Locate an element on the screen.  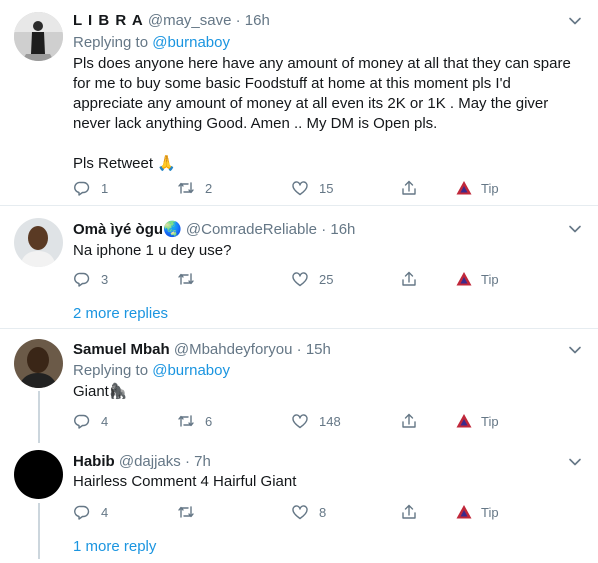
like-button: 15 is located at coordinates (312, 188).